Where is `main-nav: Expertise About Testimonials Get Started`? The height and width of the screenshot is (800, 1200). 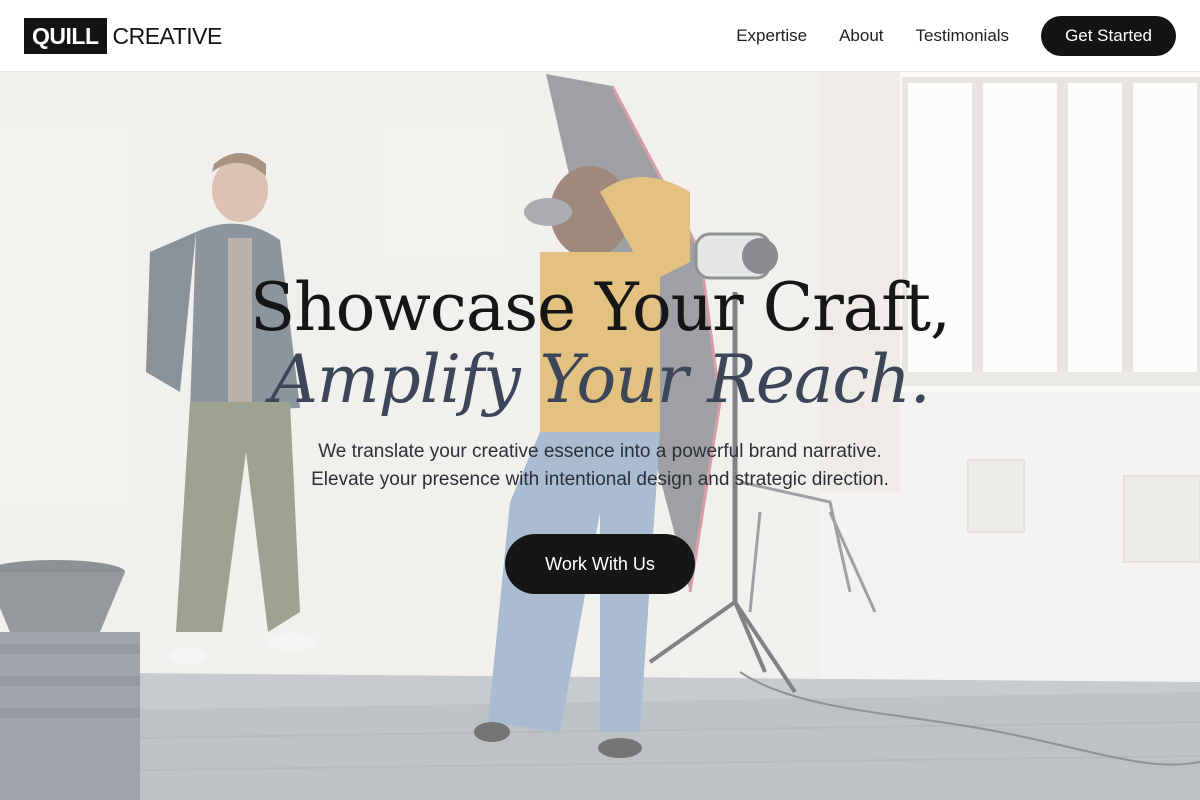 main-nav: Expertise About Testimonials Get Started is located at coordinates (956, 35).